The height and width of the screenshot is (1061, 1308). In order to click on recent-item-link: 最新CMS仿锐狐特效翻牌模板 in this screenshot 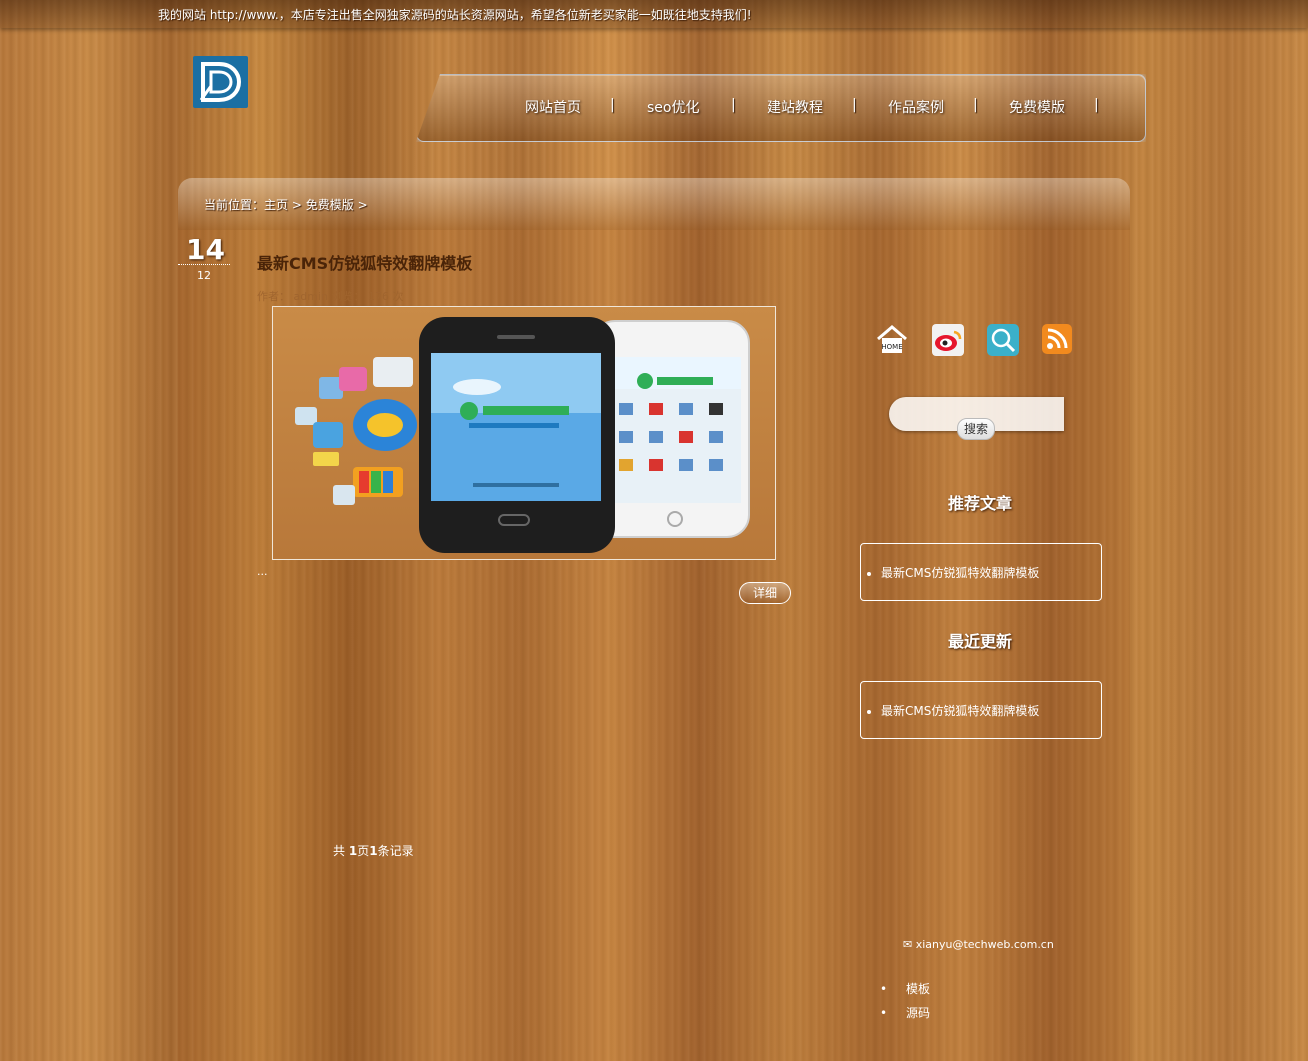, I will do `click(960, 710)`.